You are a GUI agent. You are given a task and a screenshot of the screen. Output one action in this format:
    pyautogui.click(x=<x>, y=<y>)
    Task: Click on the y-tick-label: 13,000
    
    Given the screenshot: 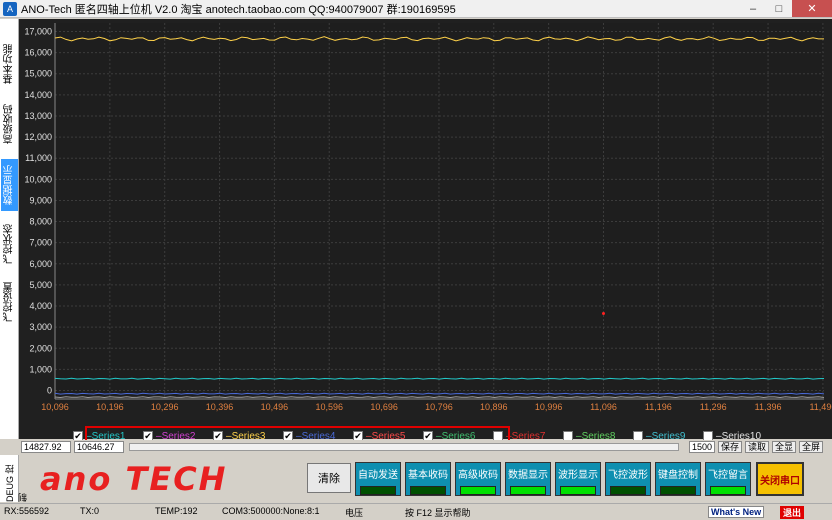 What is the action you would take?
    pyautogui.click(x=38, y=116)
    